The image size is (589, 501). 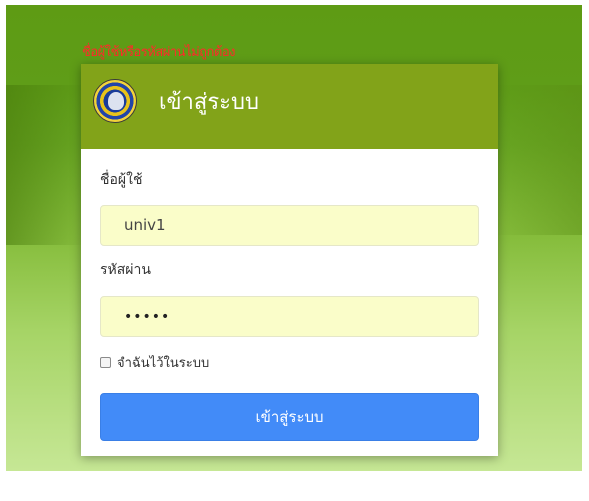 I want to click on logo-emblem, so click(x=116, y=101).